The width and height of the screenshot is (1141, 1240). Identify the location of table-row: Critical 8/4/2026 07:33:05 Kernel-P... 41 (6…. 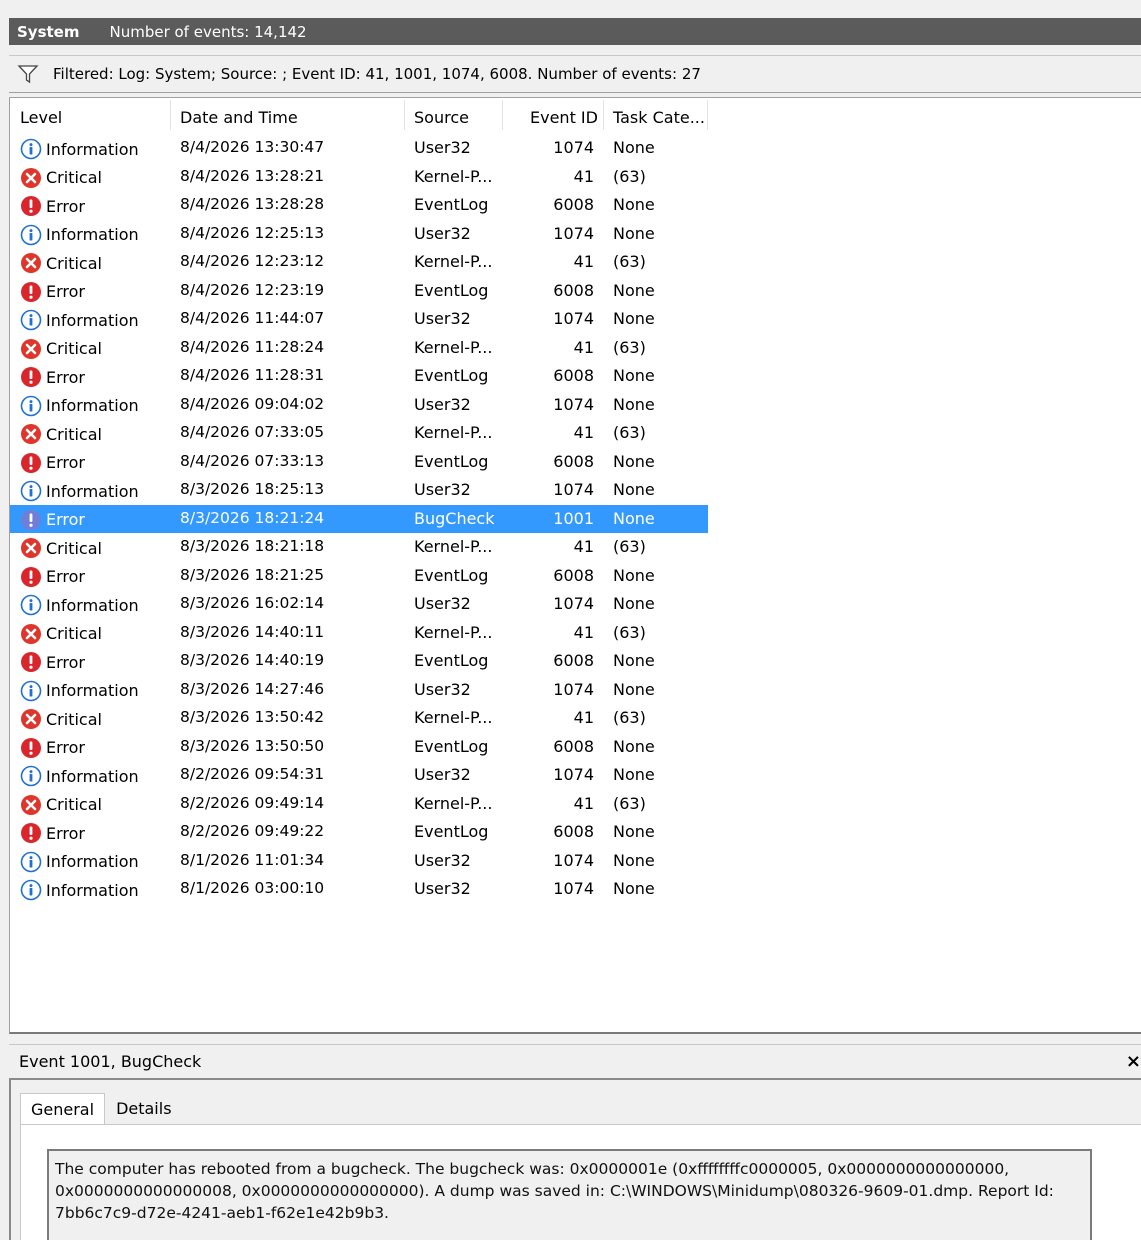
(359, 433).